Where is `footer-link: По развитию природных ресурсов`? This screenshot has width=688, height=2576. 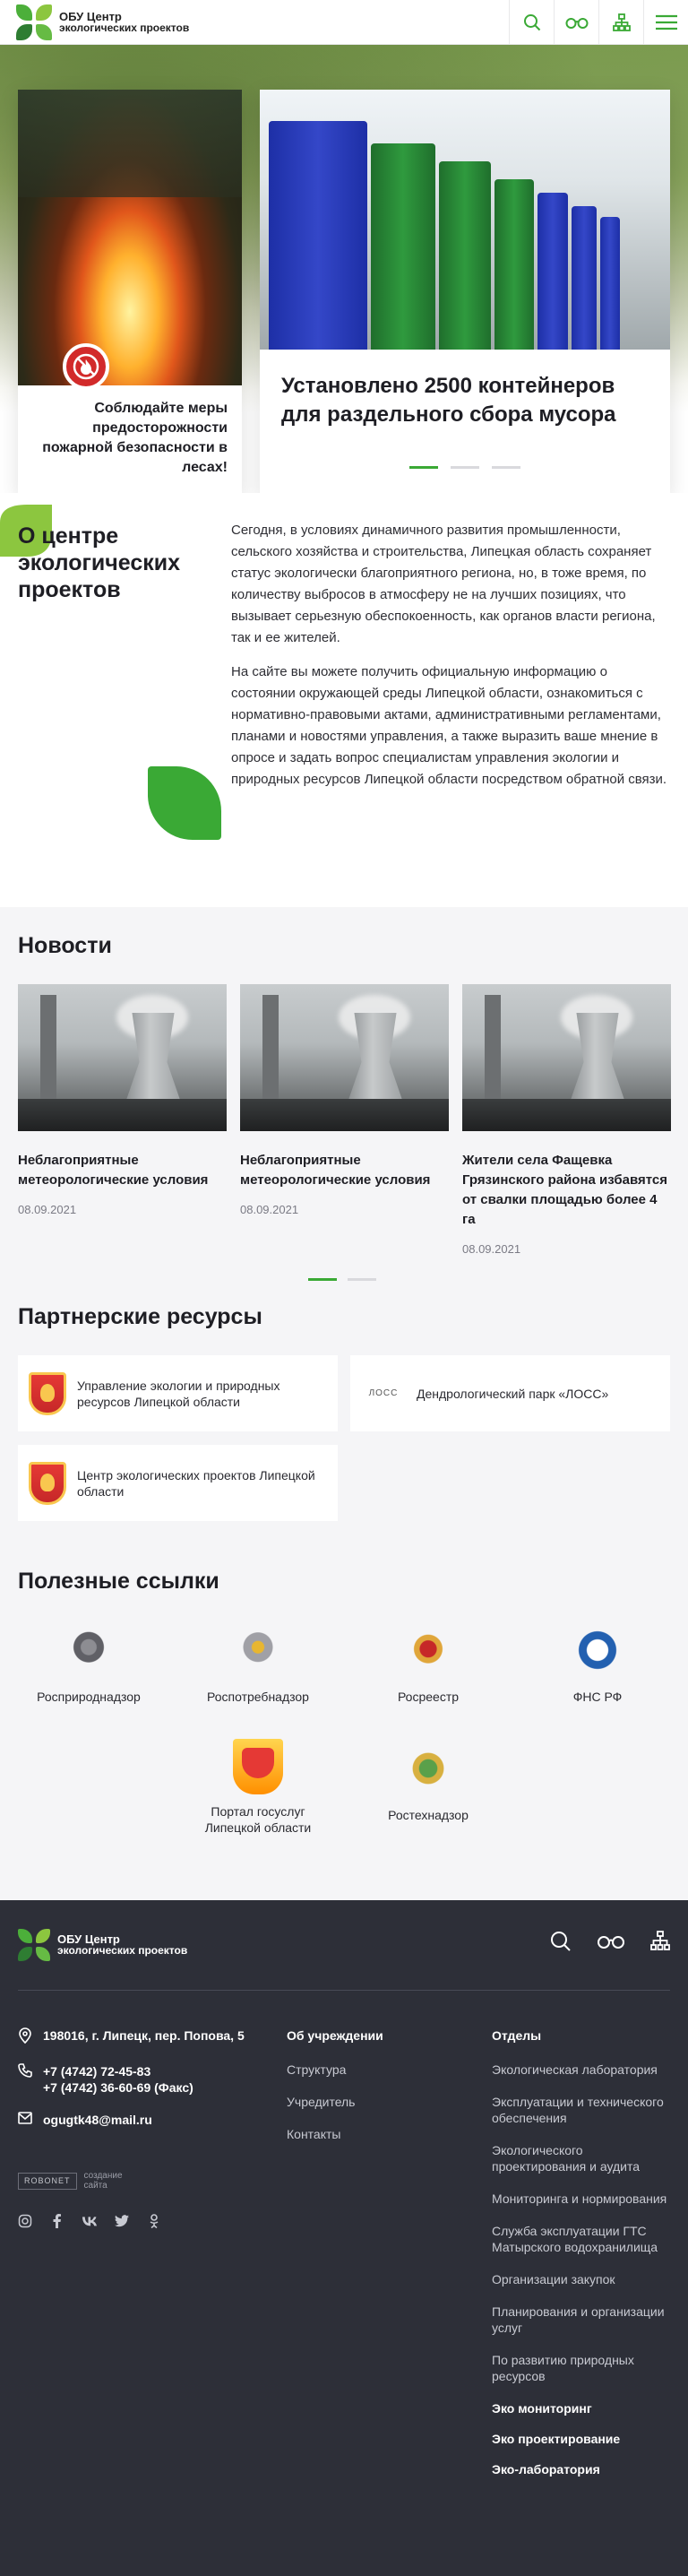 footer-link: По развитию природных ресурсов is located at coordinates (581, 2368).